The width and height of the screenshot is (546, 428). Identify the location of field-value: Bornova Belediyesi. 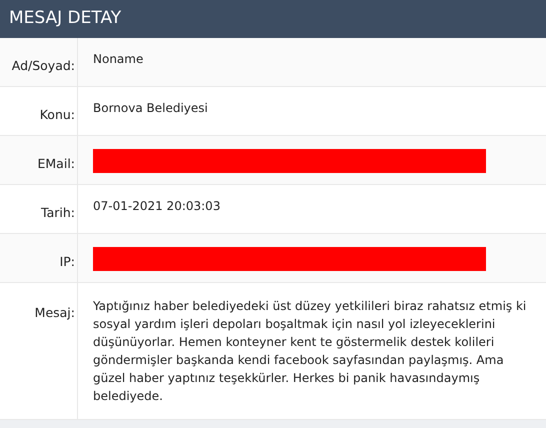
(151, 108).